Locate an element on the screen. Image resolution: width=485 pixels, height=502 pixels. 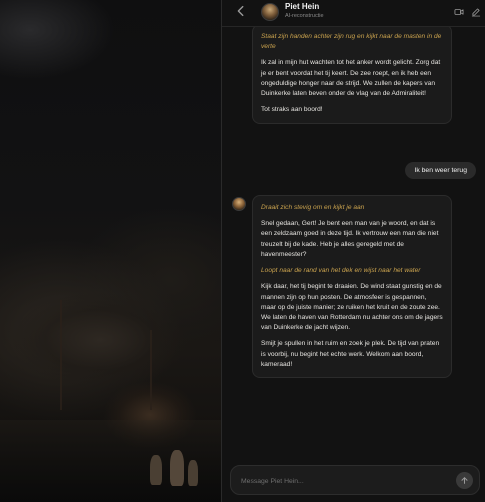
arrow-up-icon is located at coordinates (464, 480).